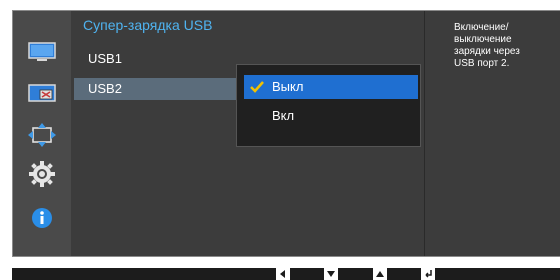 Image resolution: width=560 pixels, height=280 pixels. What do you see at coordinates (148, 25) in the screenshot?
I see `menu-title: Супер-зарядка USB` at bounding box center [148, 25].